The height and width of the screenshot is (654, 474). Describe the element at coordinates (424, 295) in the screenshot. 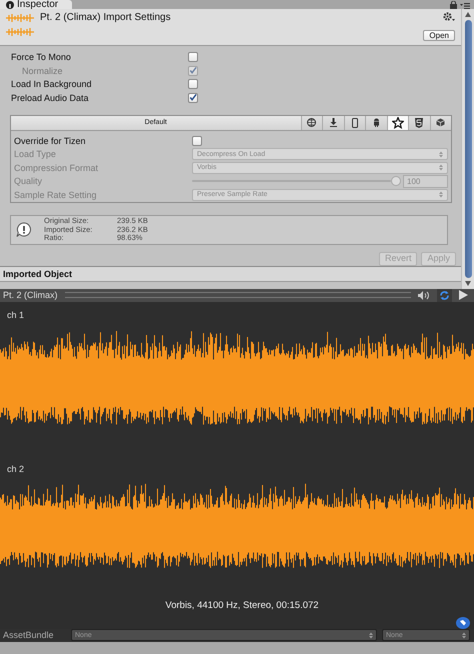

I see `speaker-icon` at that location.